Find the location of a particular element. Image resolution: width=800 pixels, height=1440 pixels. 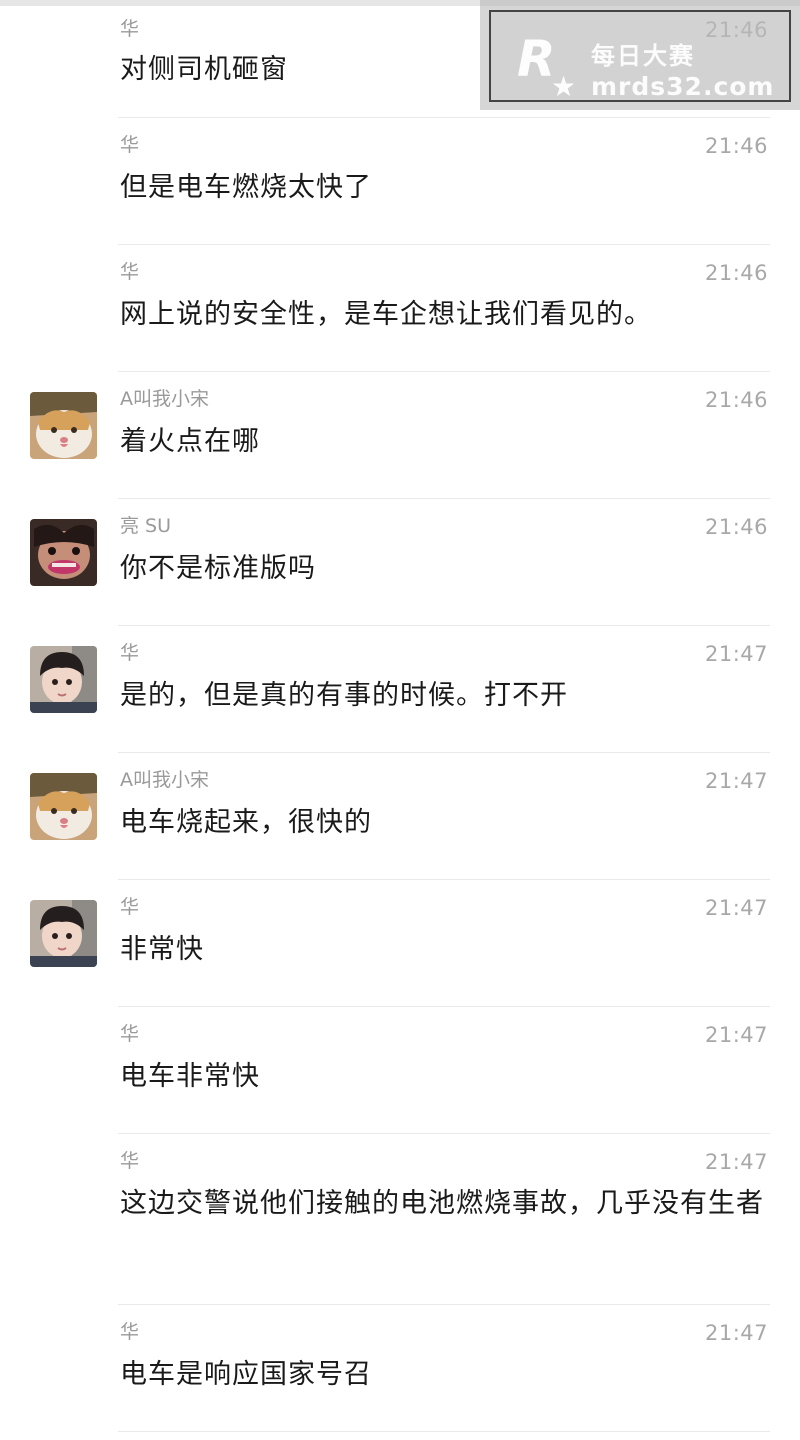

chat-message: 华 21:47 非常快 is located at coordinates (400, 943).